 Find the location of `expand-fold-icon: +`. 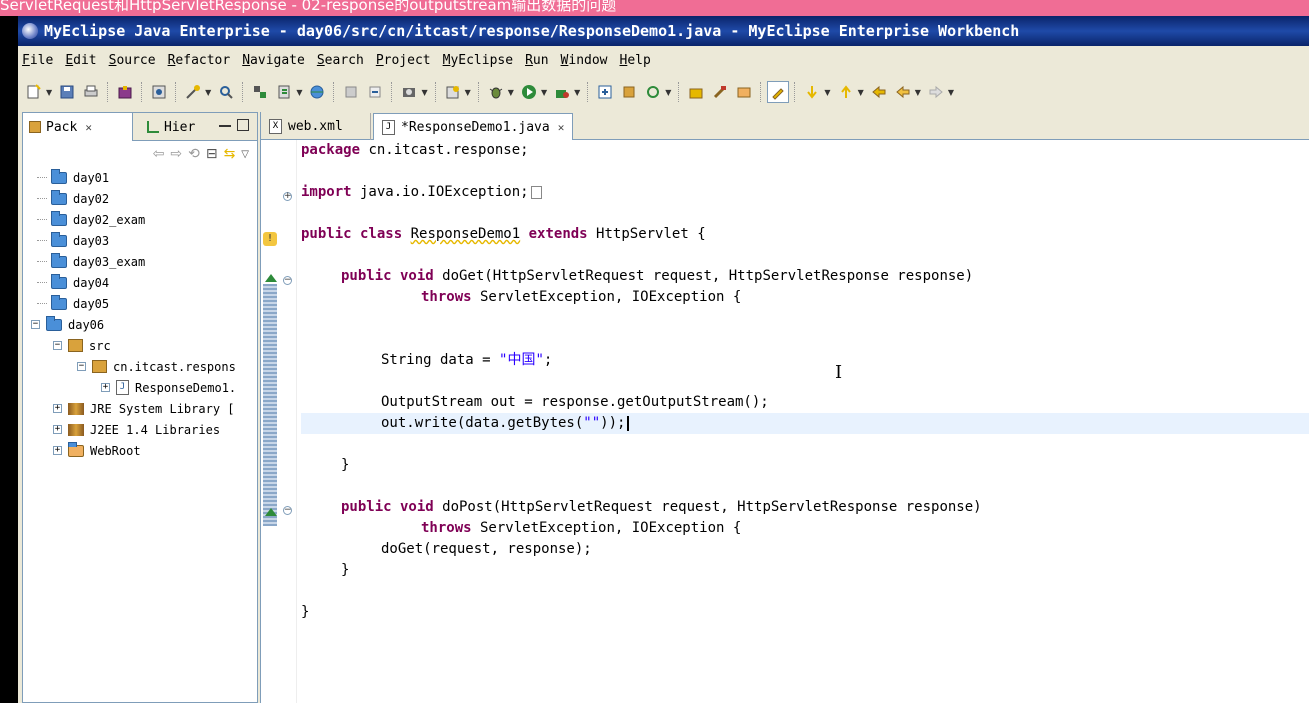

expand-fold-icon: + is located at coordinates (287, 196).